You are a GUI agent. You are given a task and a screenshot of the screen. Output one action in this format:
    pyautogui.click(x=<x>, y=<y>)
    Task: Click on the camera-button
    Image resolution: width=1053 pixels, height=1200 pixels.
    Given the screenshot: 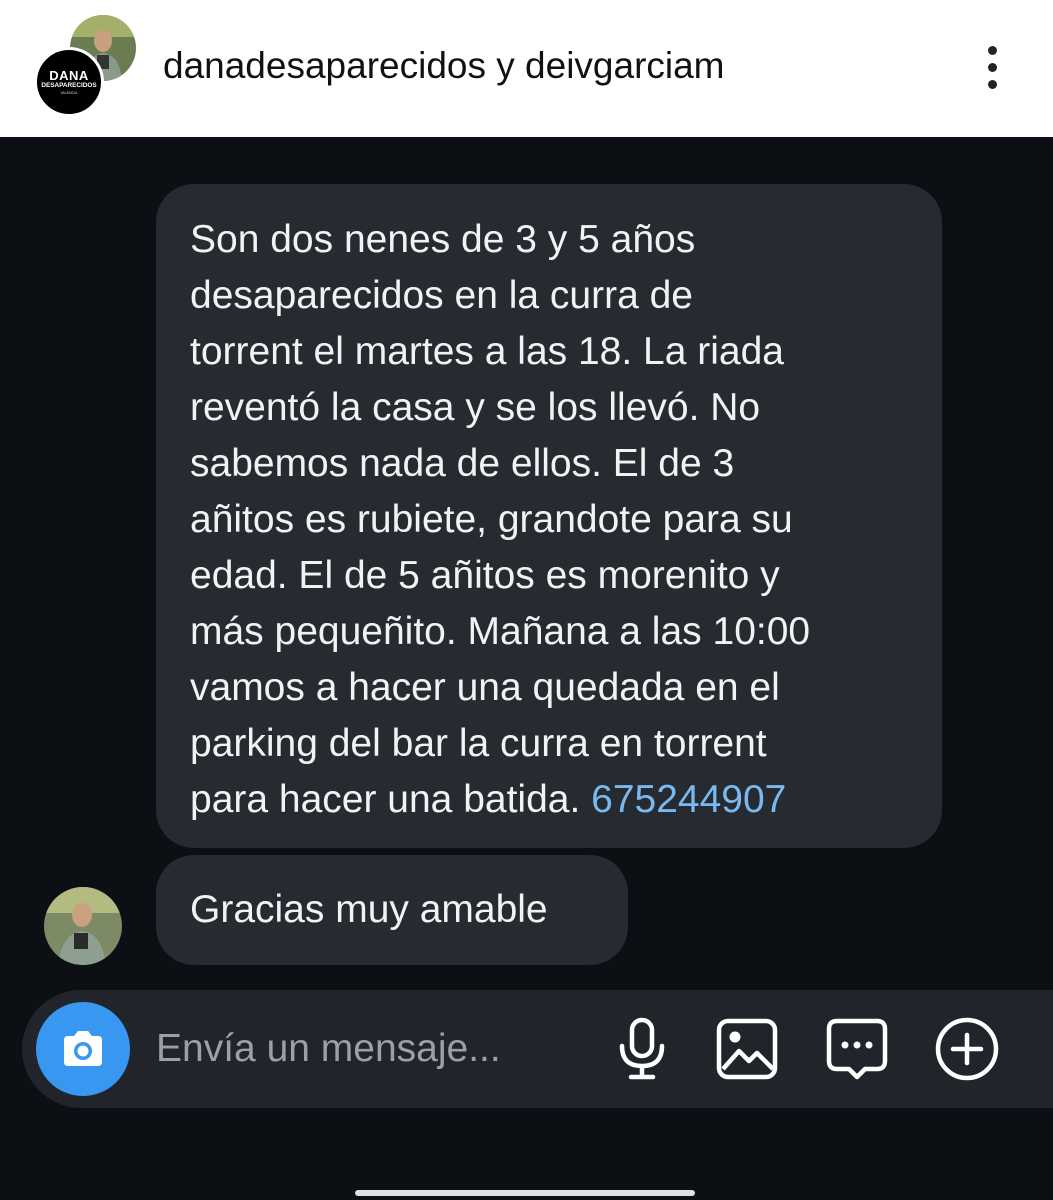 What is the action you would take?
    pyautogui.click(x=83, y=1049)
    